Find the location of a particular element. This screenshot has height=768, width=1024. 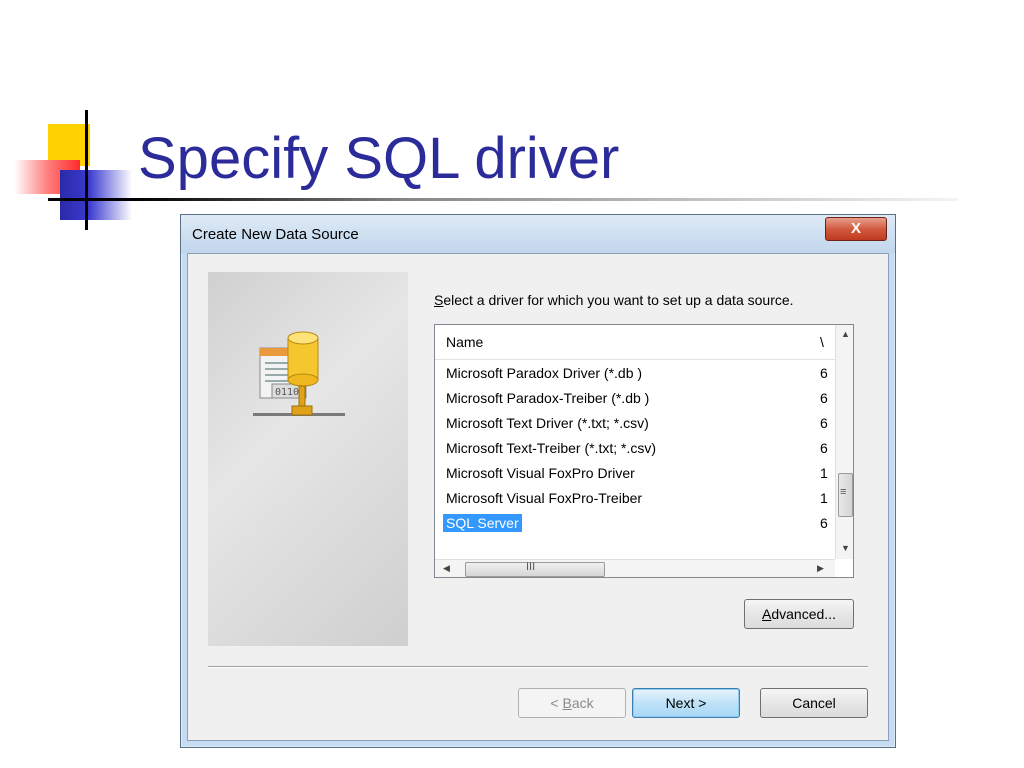

scroll-up-icon: ▲ is located at coordinates (845, 334).